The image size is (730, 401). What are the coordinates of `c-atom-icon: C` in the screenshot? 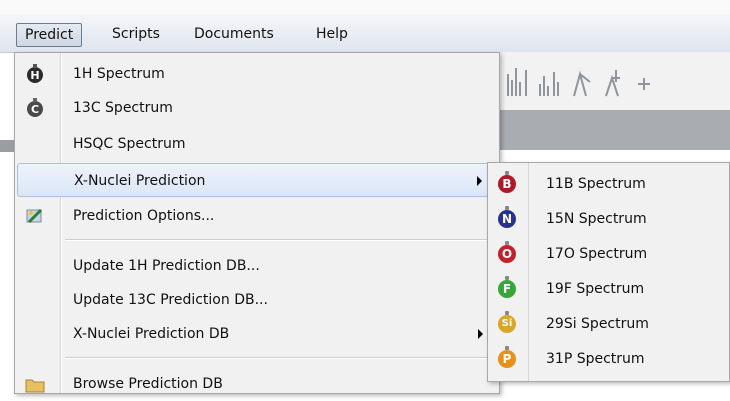 It's located at (35, 107).